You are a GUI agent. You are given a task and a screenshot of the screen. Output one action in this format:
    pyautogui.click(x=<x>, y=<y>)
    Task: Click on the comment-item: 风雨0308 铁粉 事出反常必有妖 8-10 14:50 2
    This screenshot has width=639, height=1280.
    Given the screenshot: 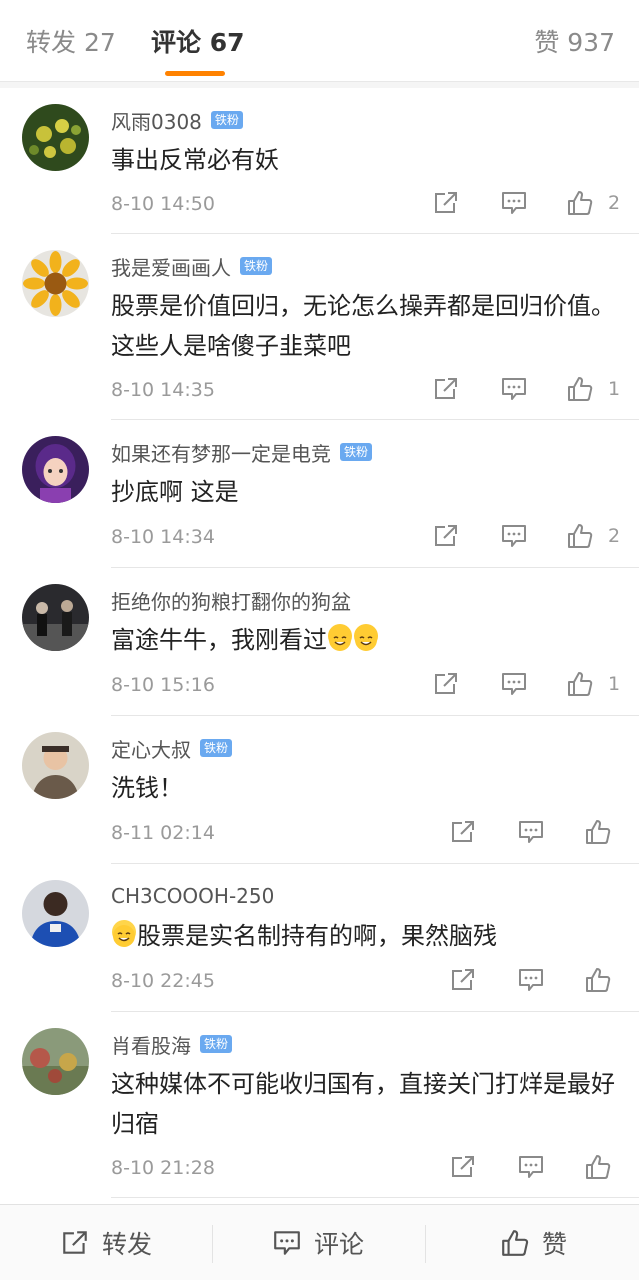 What is the action you would take?
    pyautogui.click(x=319, y=161)
    